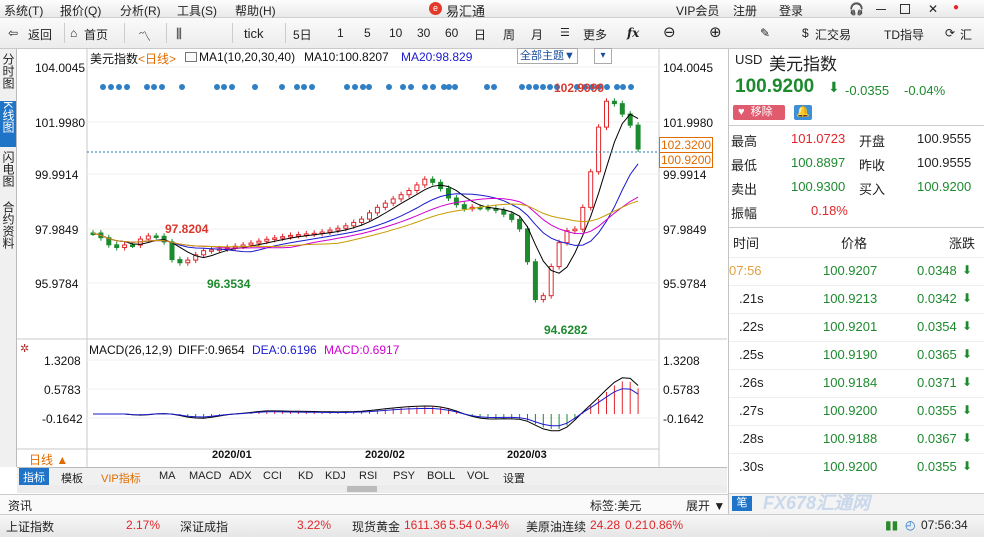 Image resolution: width=984 pixels, height=537 pixels. What do you see at coordinates (565, 32) in the screenshot?
I see `list-icon: ☰` at bounding box center [565, 32].